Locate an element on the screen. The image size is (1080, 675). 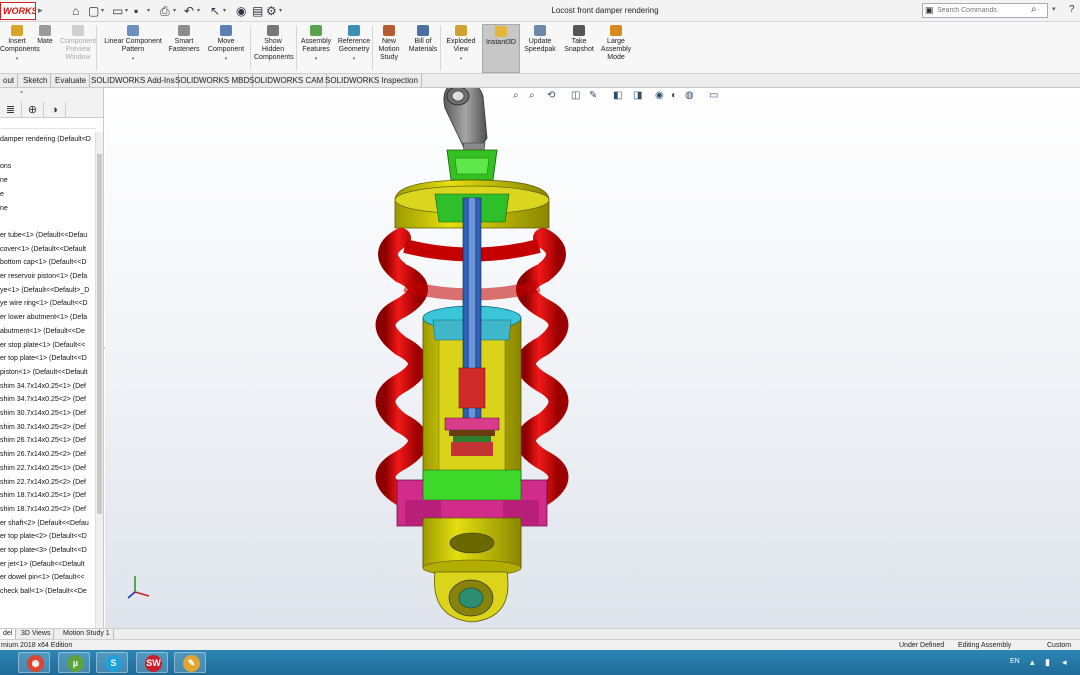
search-commands-input is located at coordinates (984, 10).